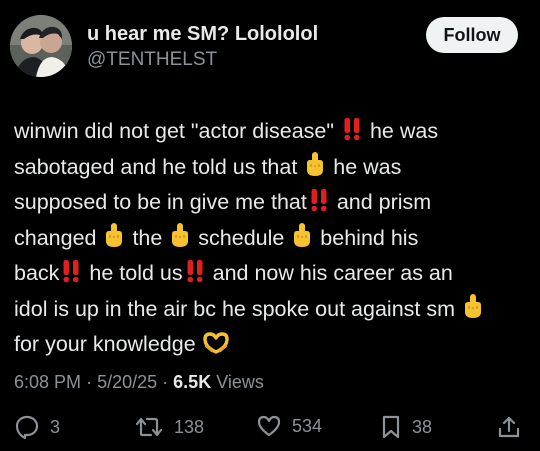  What do you see at coordinates (127, 382) in the screenshot?
I see `tweet-date: 5/20/25` at bounding box center [127, 382].